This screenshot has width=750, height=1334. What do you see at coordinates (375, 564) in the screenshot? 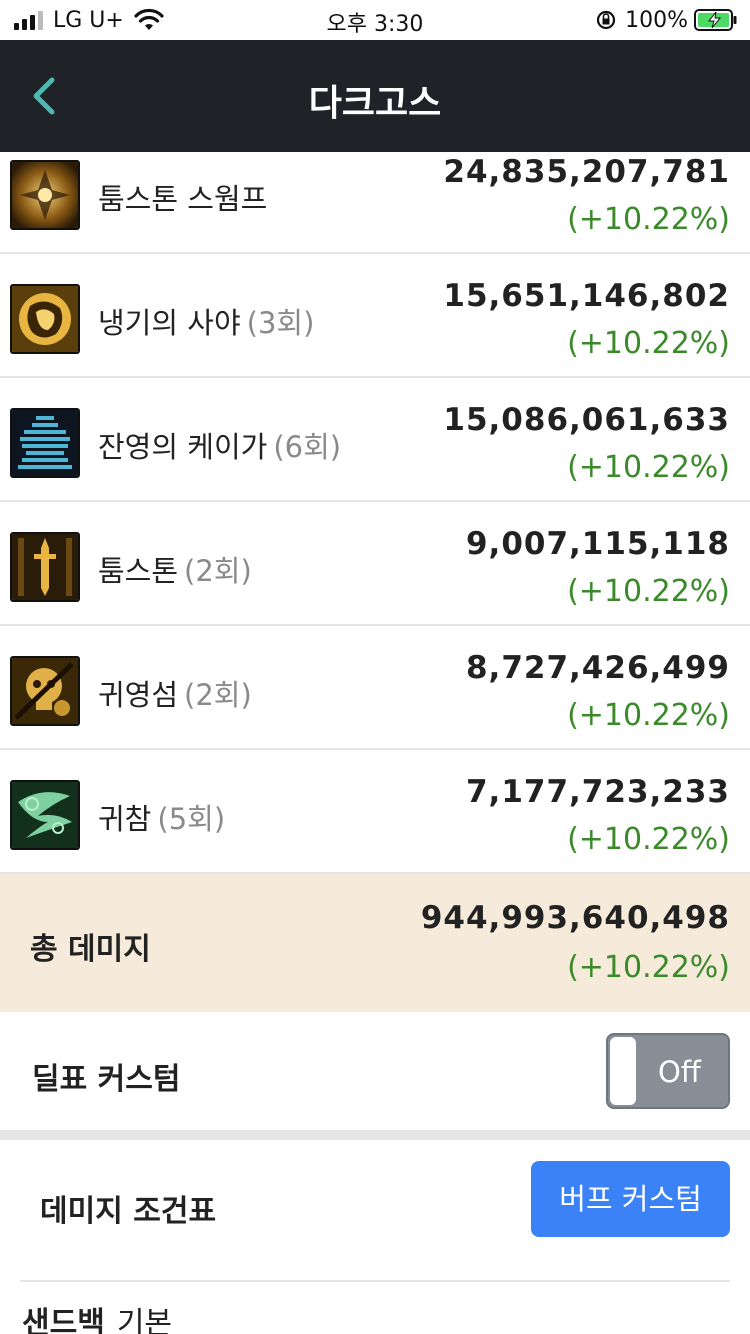
I see `skill-row: 툼스톤 (2회) 9,007,115,118 (+10.22%)` at bounding box center [375, 564].